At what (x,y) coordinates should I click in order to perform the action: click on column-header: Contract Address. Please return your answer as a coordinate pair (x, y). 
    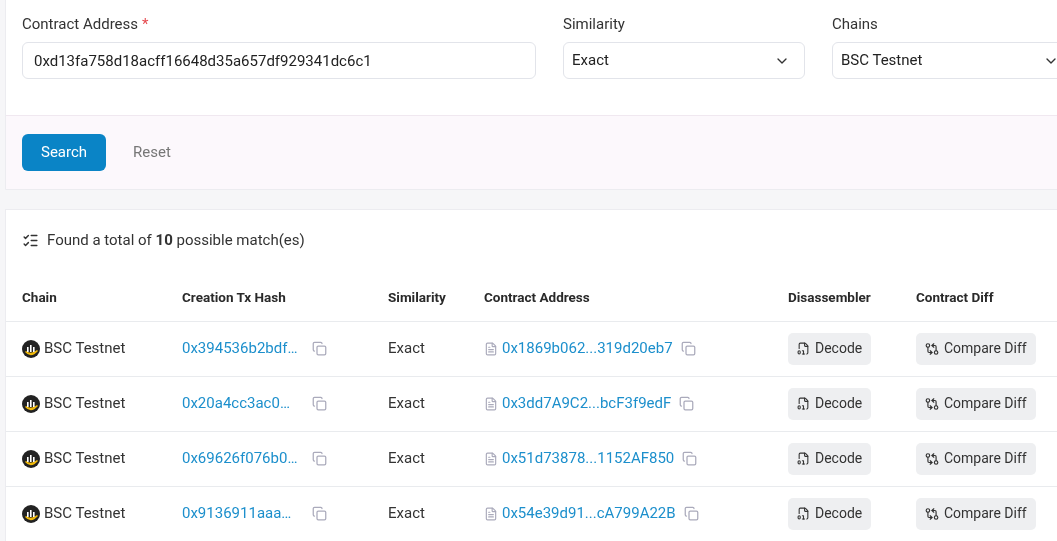
    Looking at the image, I should click on (537, 297).